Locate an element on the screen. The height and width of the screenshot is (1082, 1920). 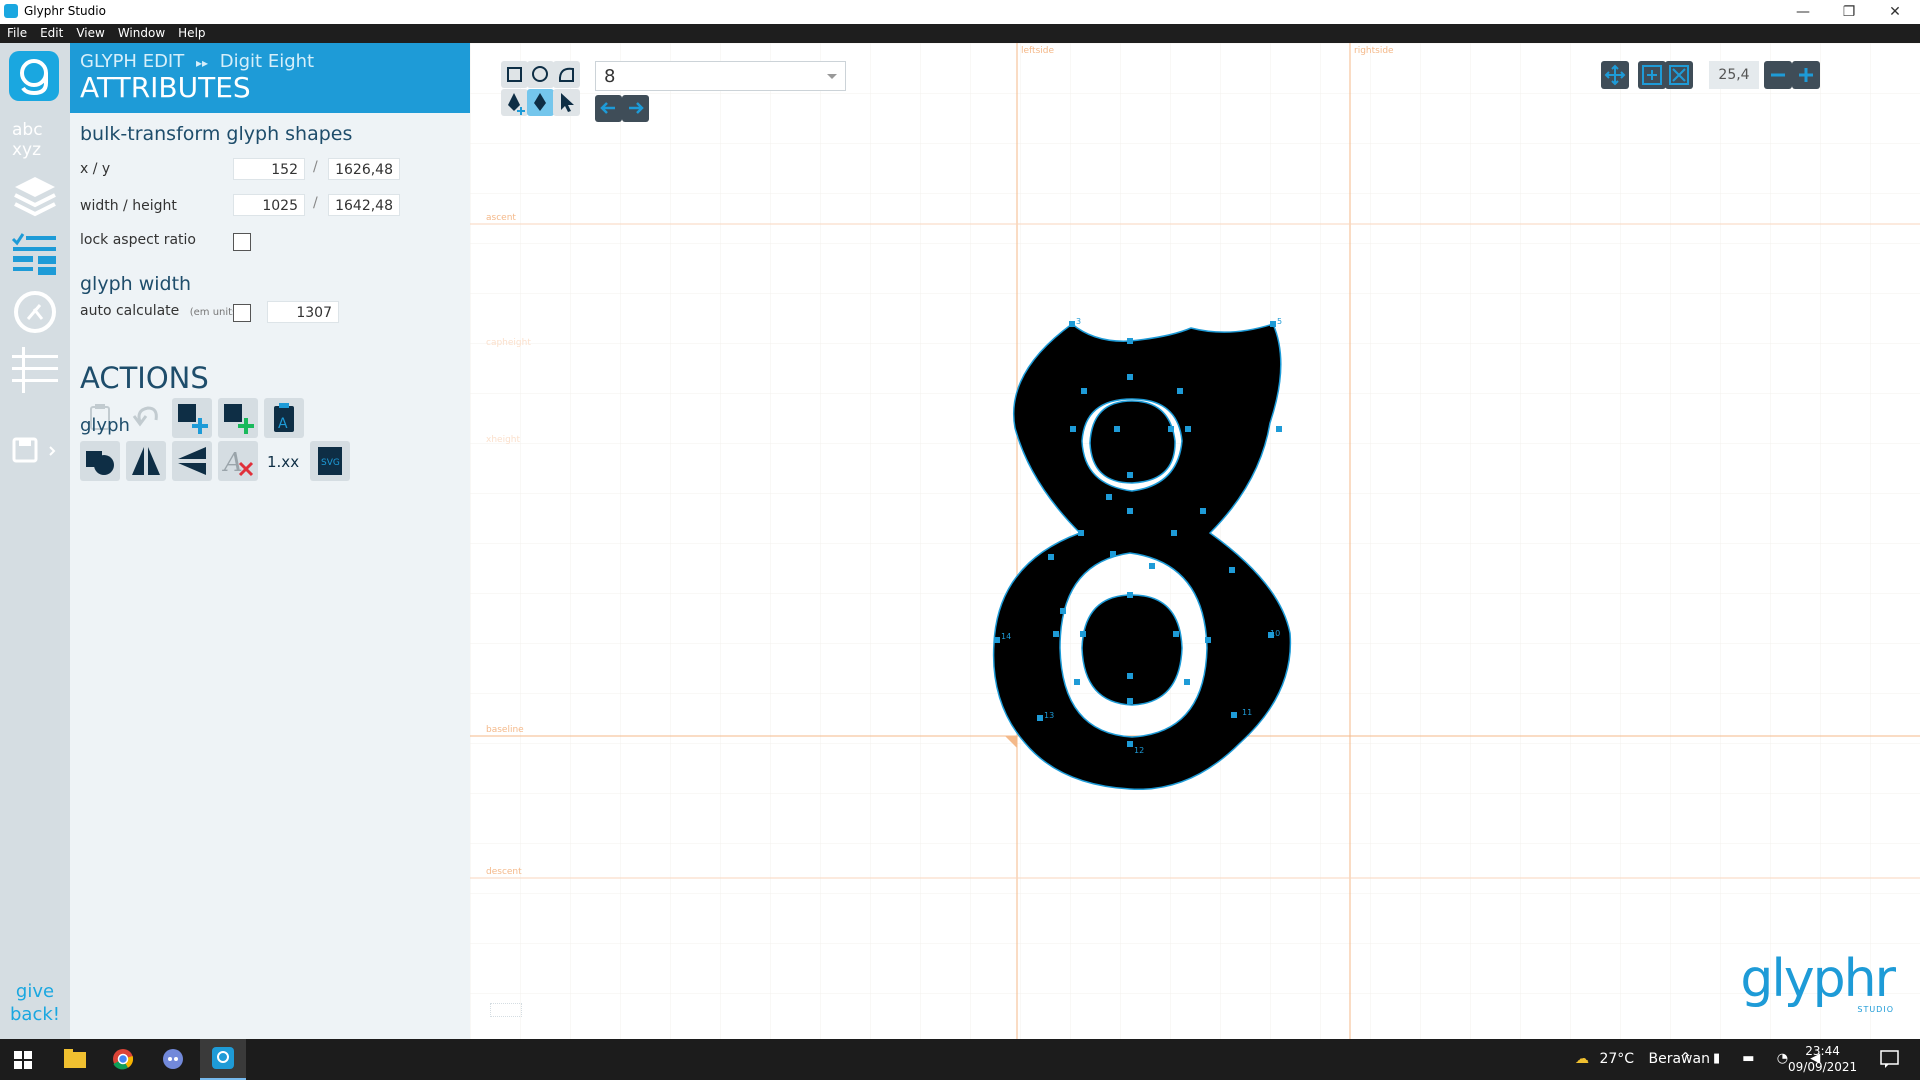
menu-file: File is located at coordinates (16, 32).